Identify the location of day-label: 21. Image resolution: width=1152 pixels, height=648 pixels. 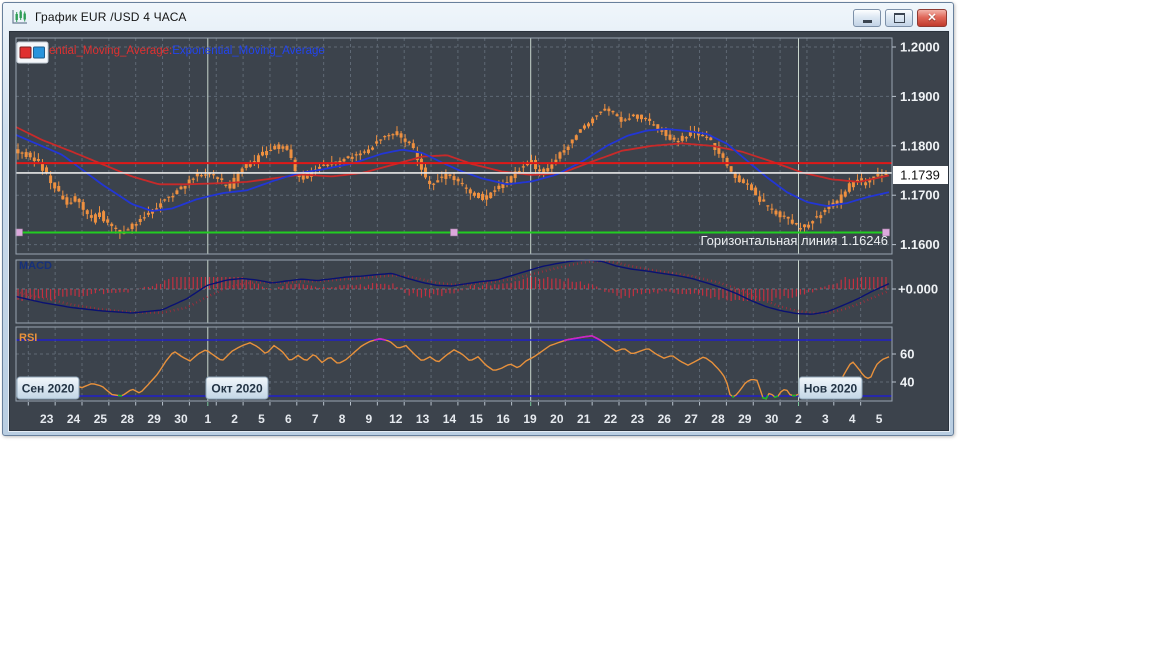
(584, 419).